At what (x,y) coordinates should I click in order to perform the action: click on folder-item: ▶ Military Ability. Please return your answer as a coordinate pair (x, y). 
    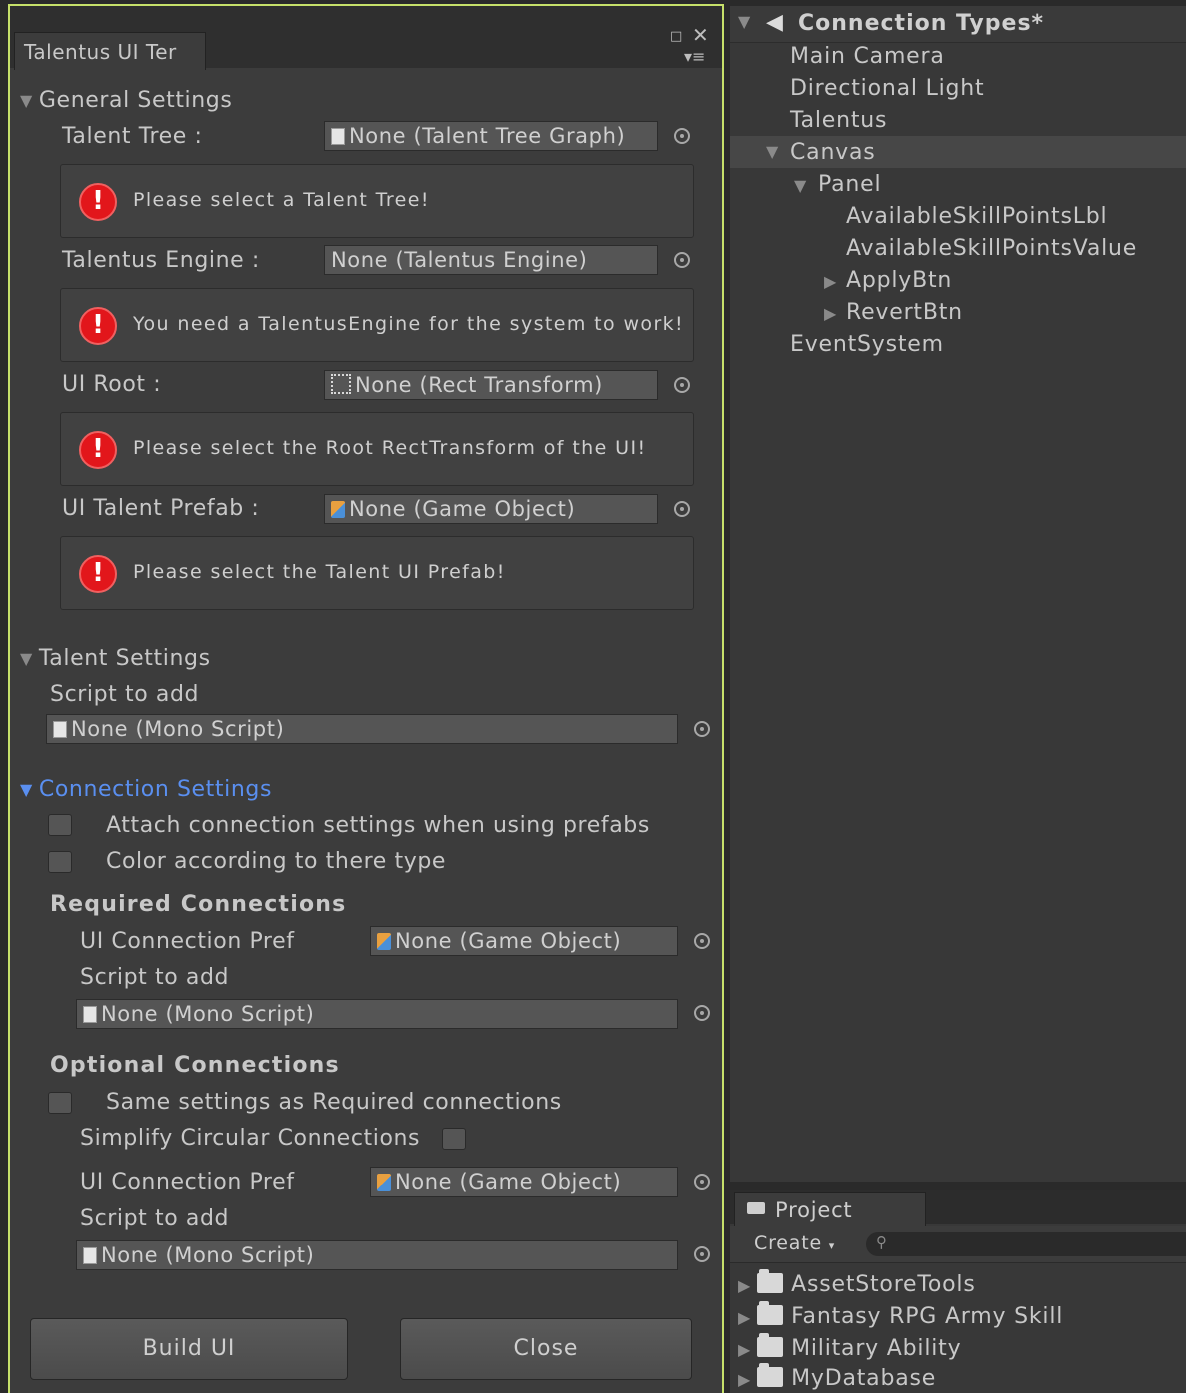
    Looking at the image, I should click on (850, 1347).